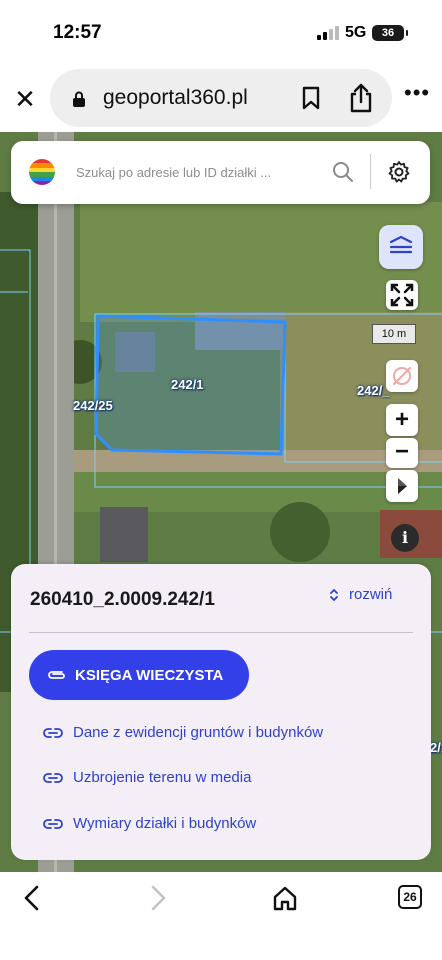 This screenshot has width=442, height=960. Describe the element at coordinates (373, 390) in the screenshot. I see `plot-label-right: 242/_` at that location.